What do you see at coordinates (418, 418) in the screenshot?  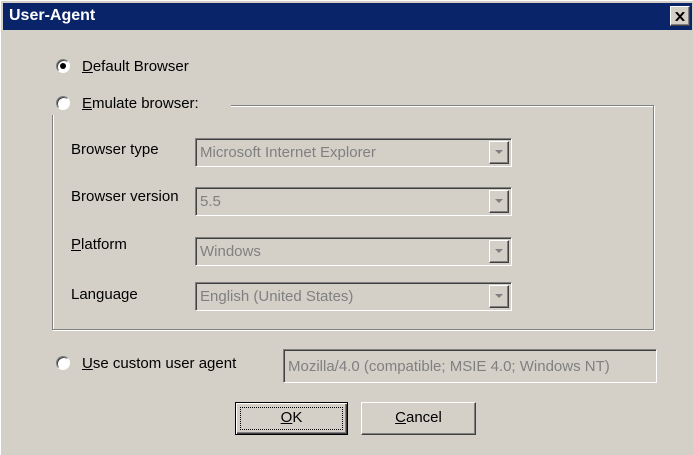 I see `cancel-button: Cancel` at bounding box center [418, 418].